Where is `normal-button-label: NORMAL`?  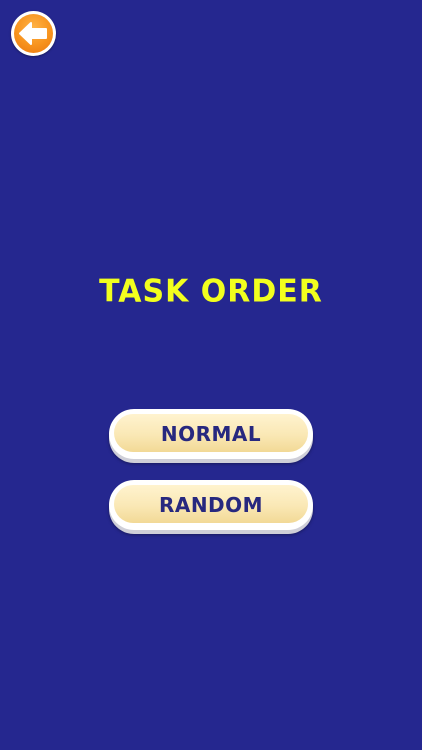
normal-button-label: NORMAL is located at coordinates (211, 434).